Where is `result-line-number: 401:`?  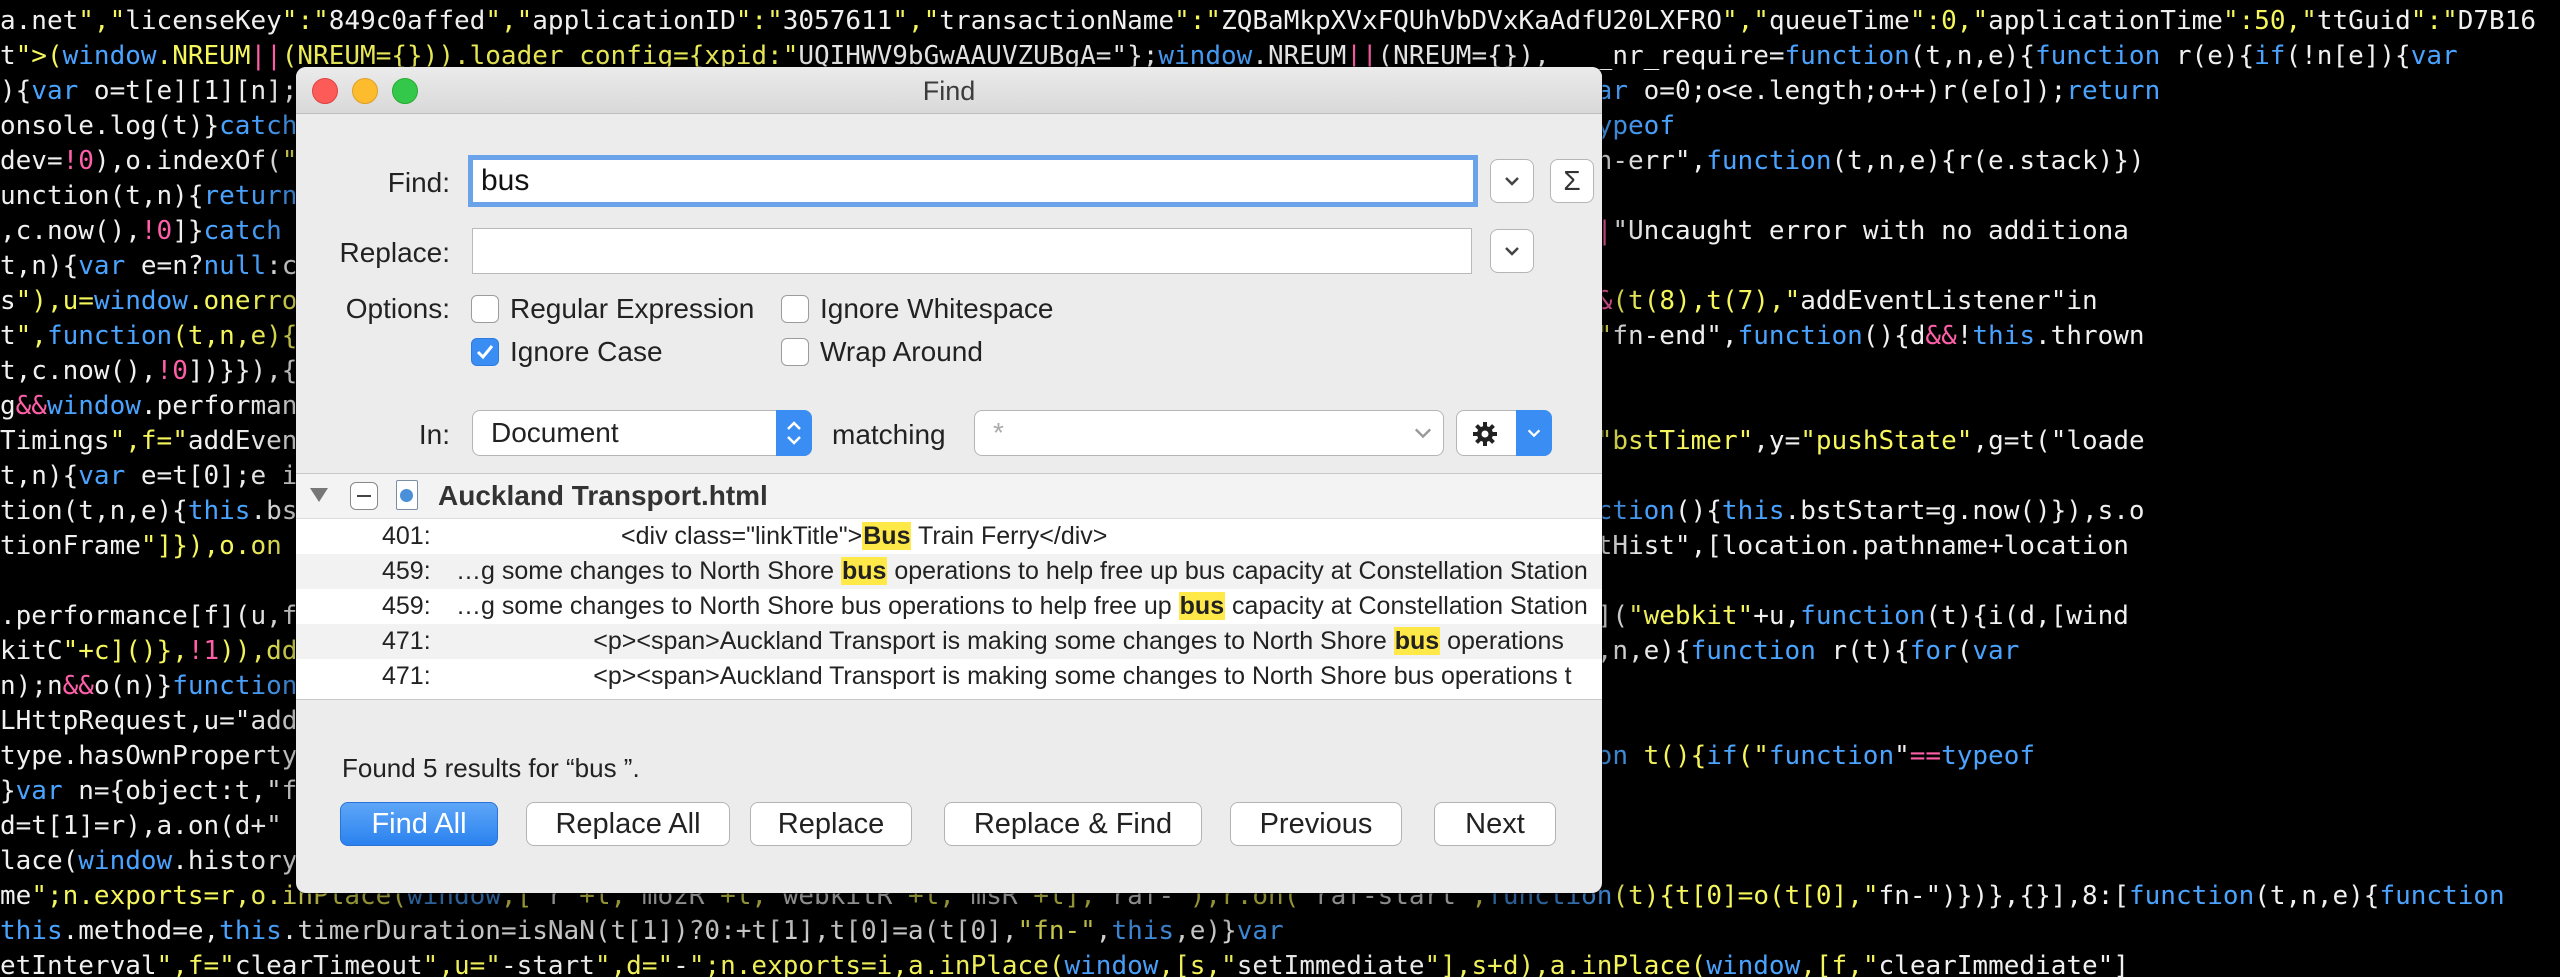 result-line-number: 401: is located at coordinates (406, 536).